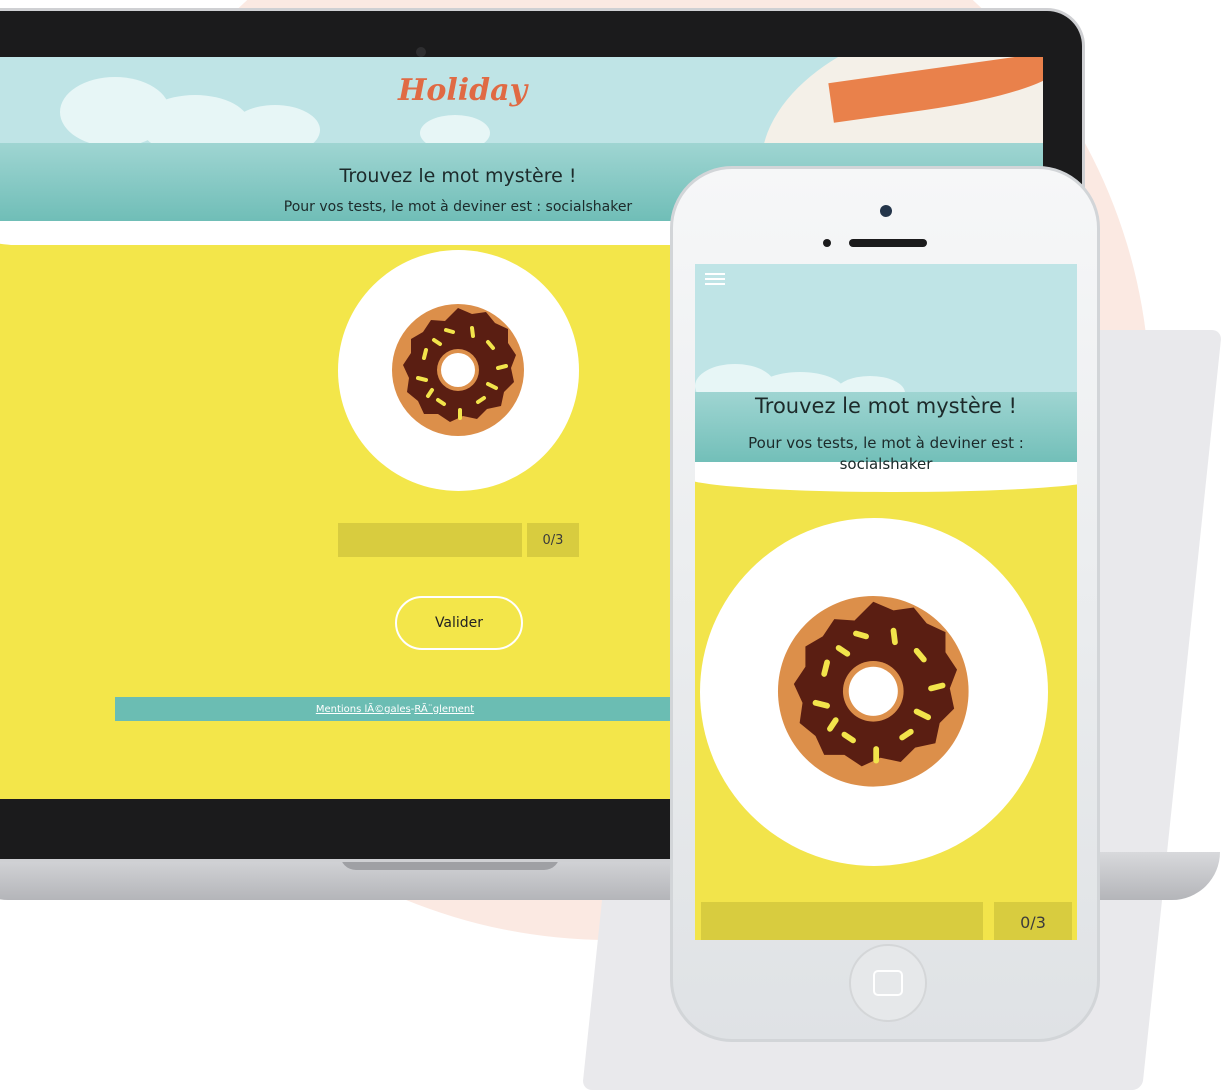 The width and height of the screenshot is (1223, 1090). I want to click on submit-button: Valider, so click(459, 623).